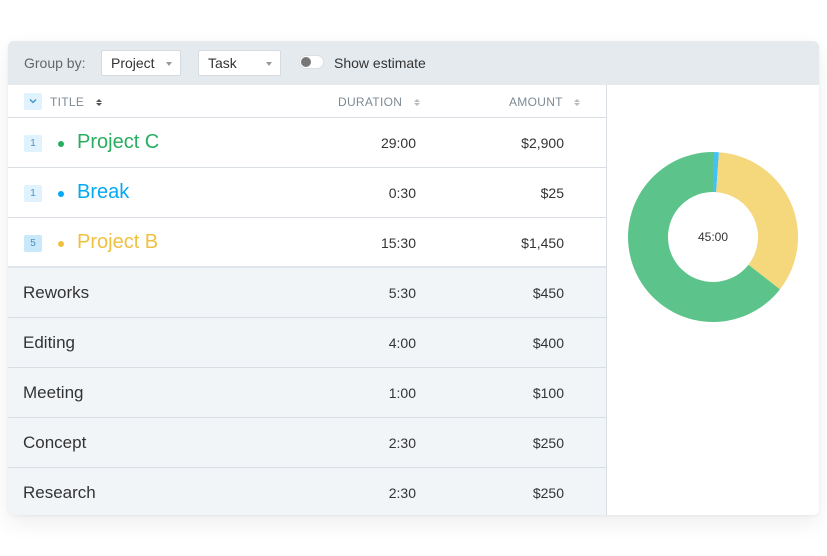 The image size is (827, 556). I want to click on duration-cell: 1:00, so click(402, 393).